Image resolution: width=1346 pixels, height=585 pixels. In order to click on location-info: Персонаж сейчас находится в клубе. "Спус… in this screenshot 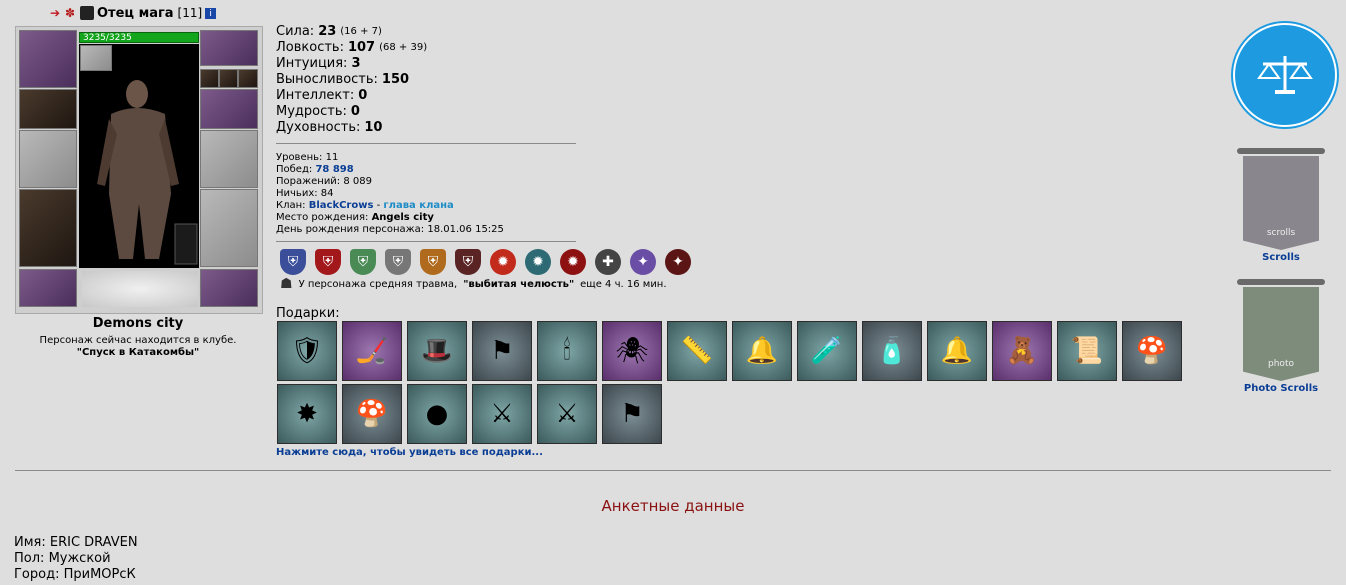, I will do `click(138, 347)`.